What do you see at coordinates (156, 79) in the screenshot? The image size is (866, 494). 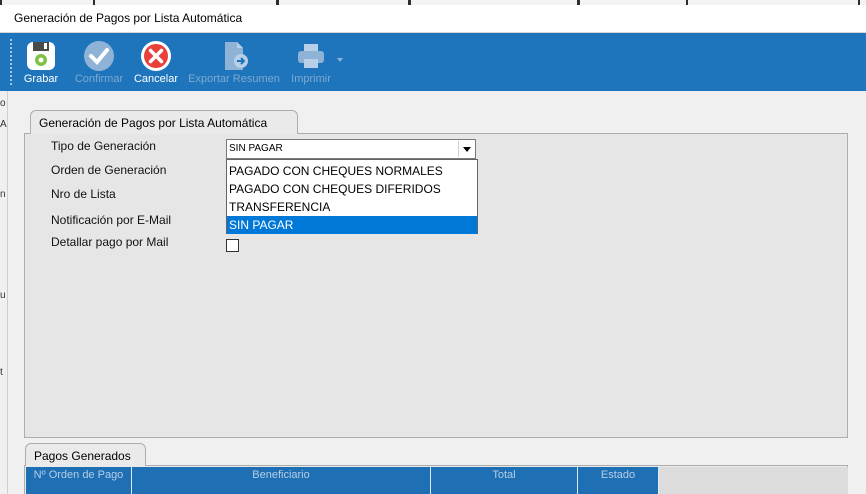 I see `cancel-button-label: Cancelar` at bounding box center [156, 79].